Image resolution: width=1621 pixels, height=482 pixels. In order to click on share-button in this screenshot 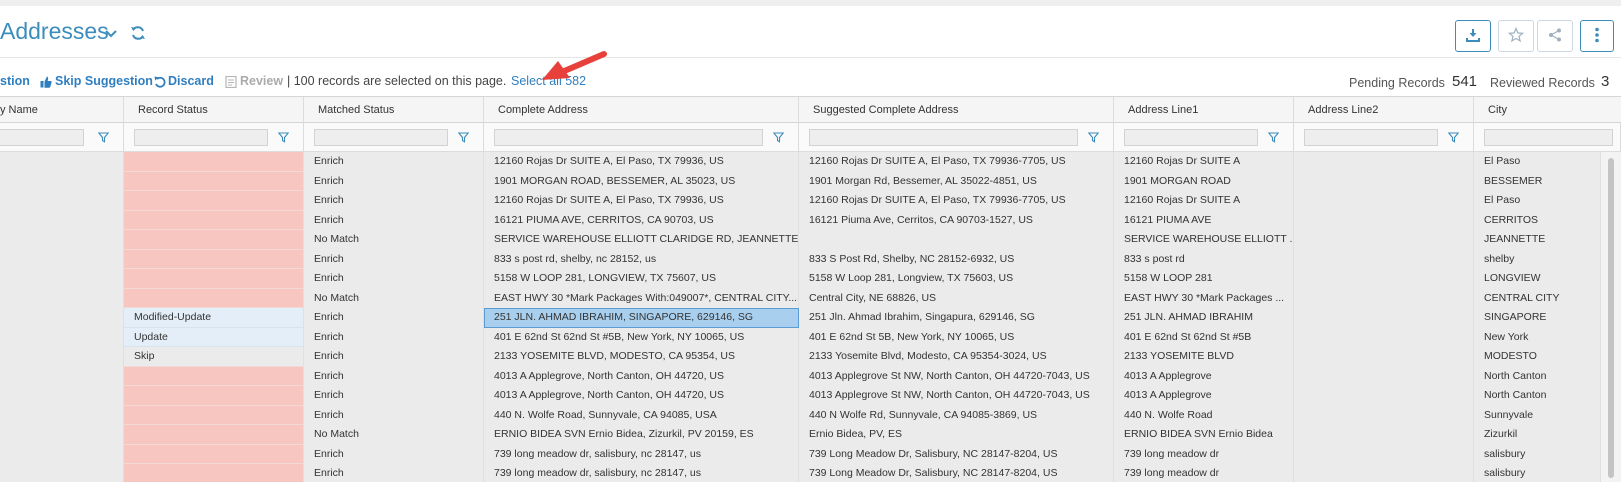, I will do `click(1555, 36)`.